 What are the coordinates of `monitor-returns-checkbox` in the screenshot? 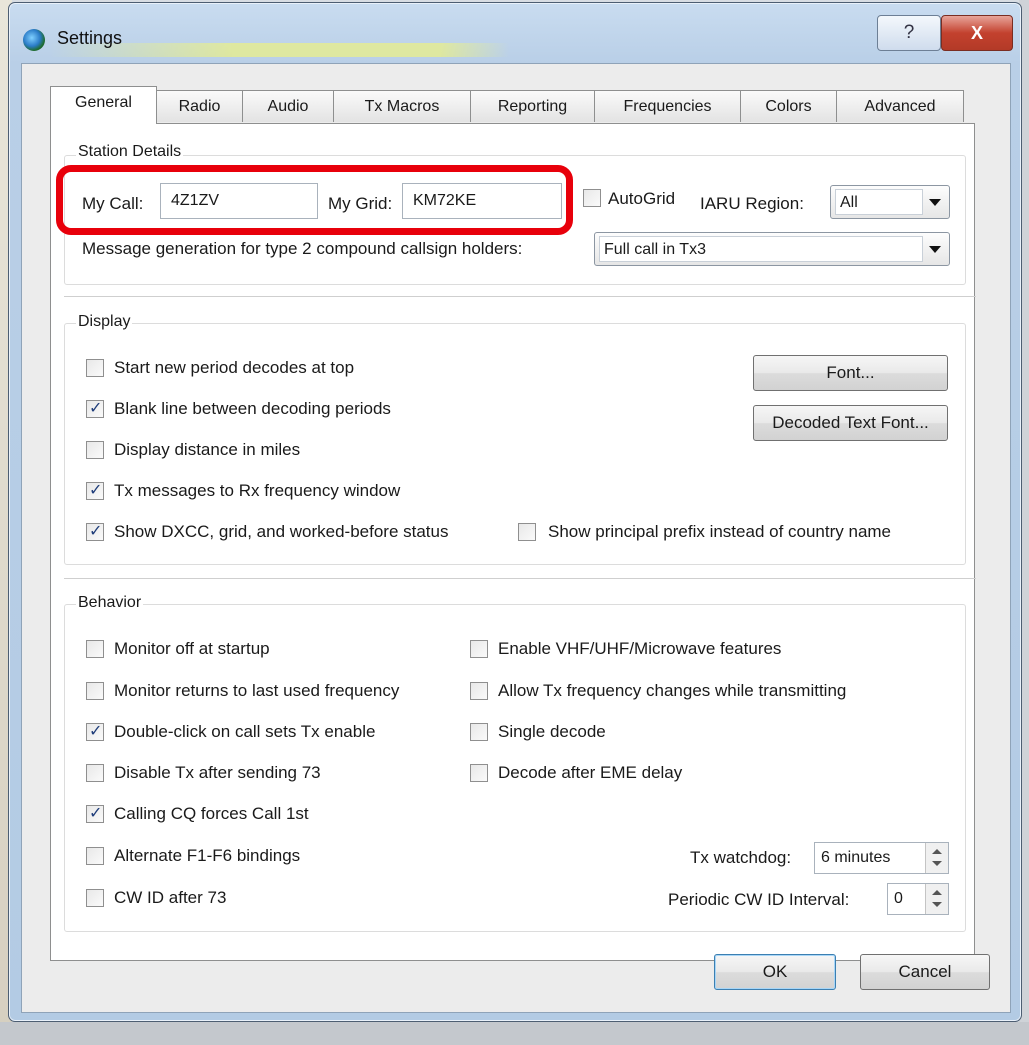 It's located at (95, 691).